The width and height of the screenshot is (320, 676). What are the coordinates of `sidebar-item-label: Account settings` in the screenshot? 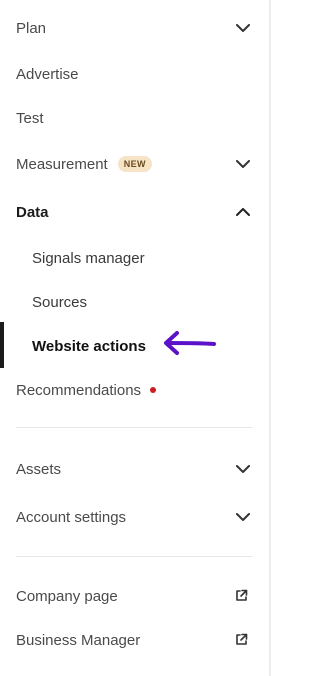 It's located at (71, 517).